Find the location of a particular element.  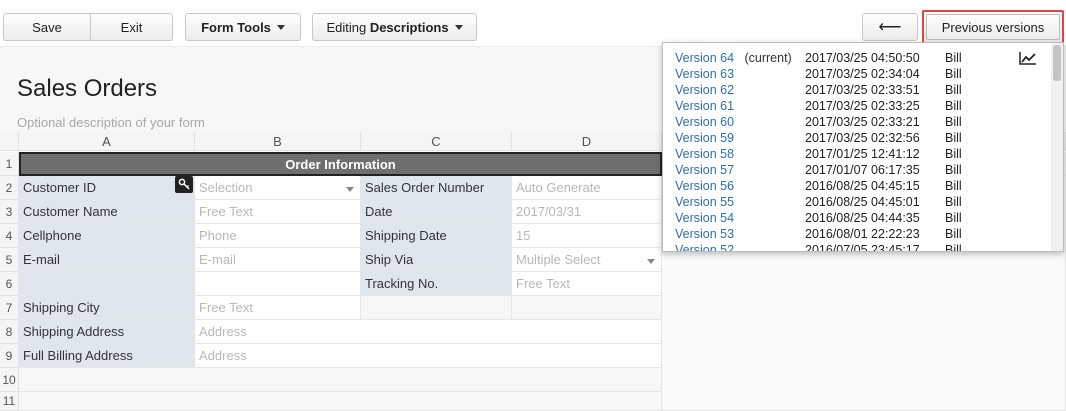

cell-tracking-no-field: Free Text is located at coordinates (587, 284).